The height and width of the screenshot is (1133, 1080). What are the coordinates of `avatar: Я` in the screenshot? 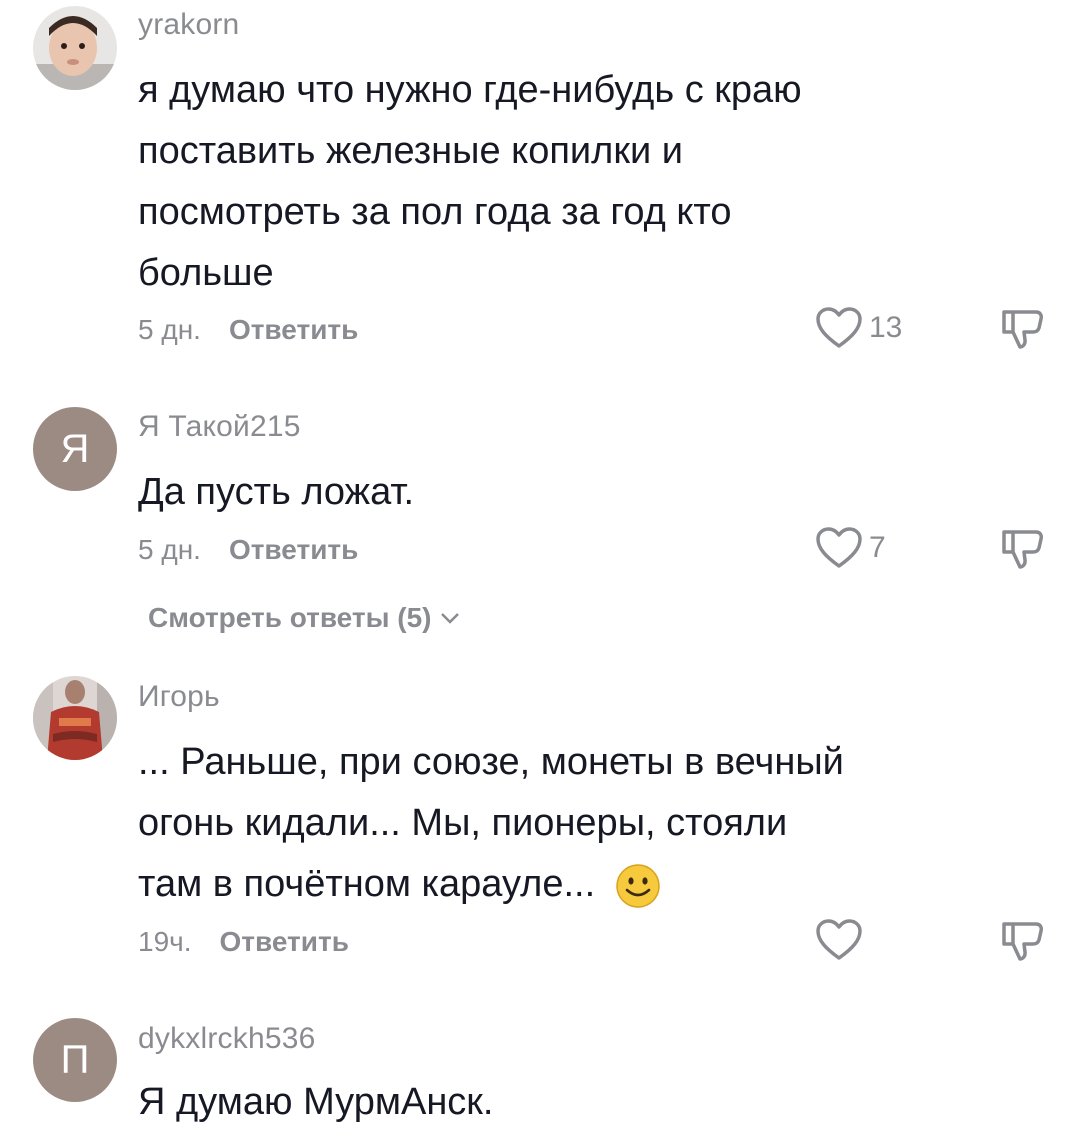 It's located at (75, 449).